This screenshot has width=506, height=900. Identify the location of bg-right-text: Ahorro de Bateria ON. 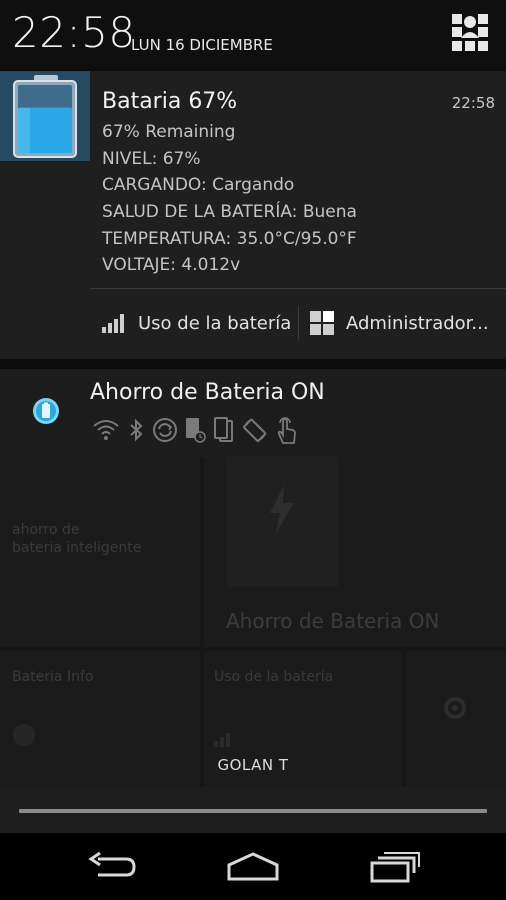
(333, 621).